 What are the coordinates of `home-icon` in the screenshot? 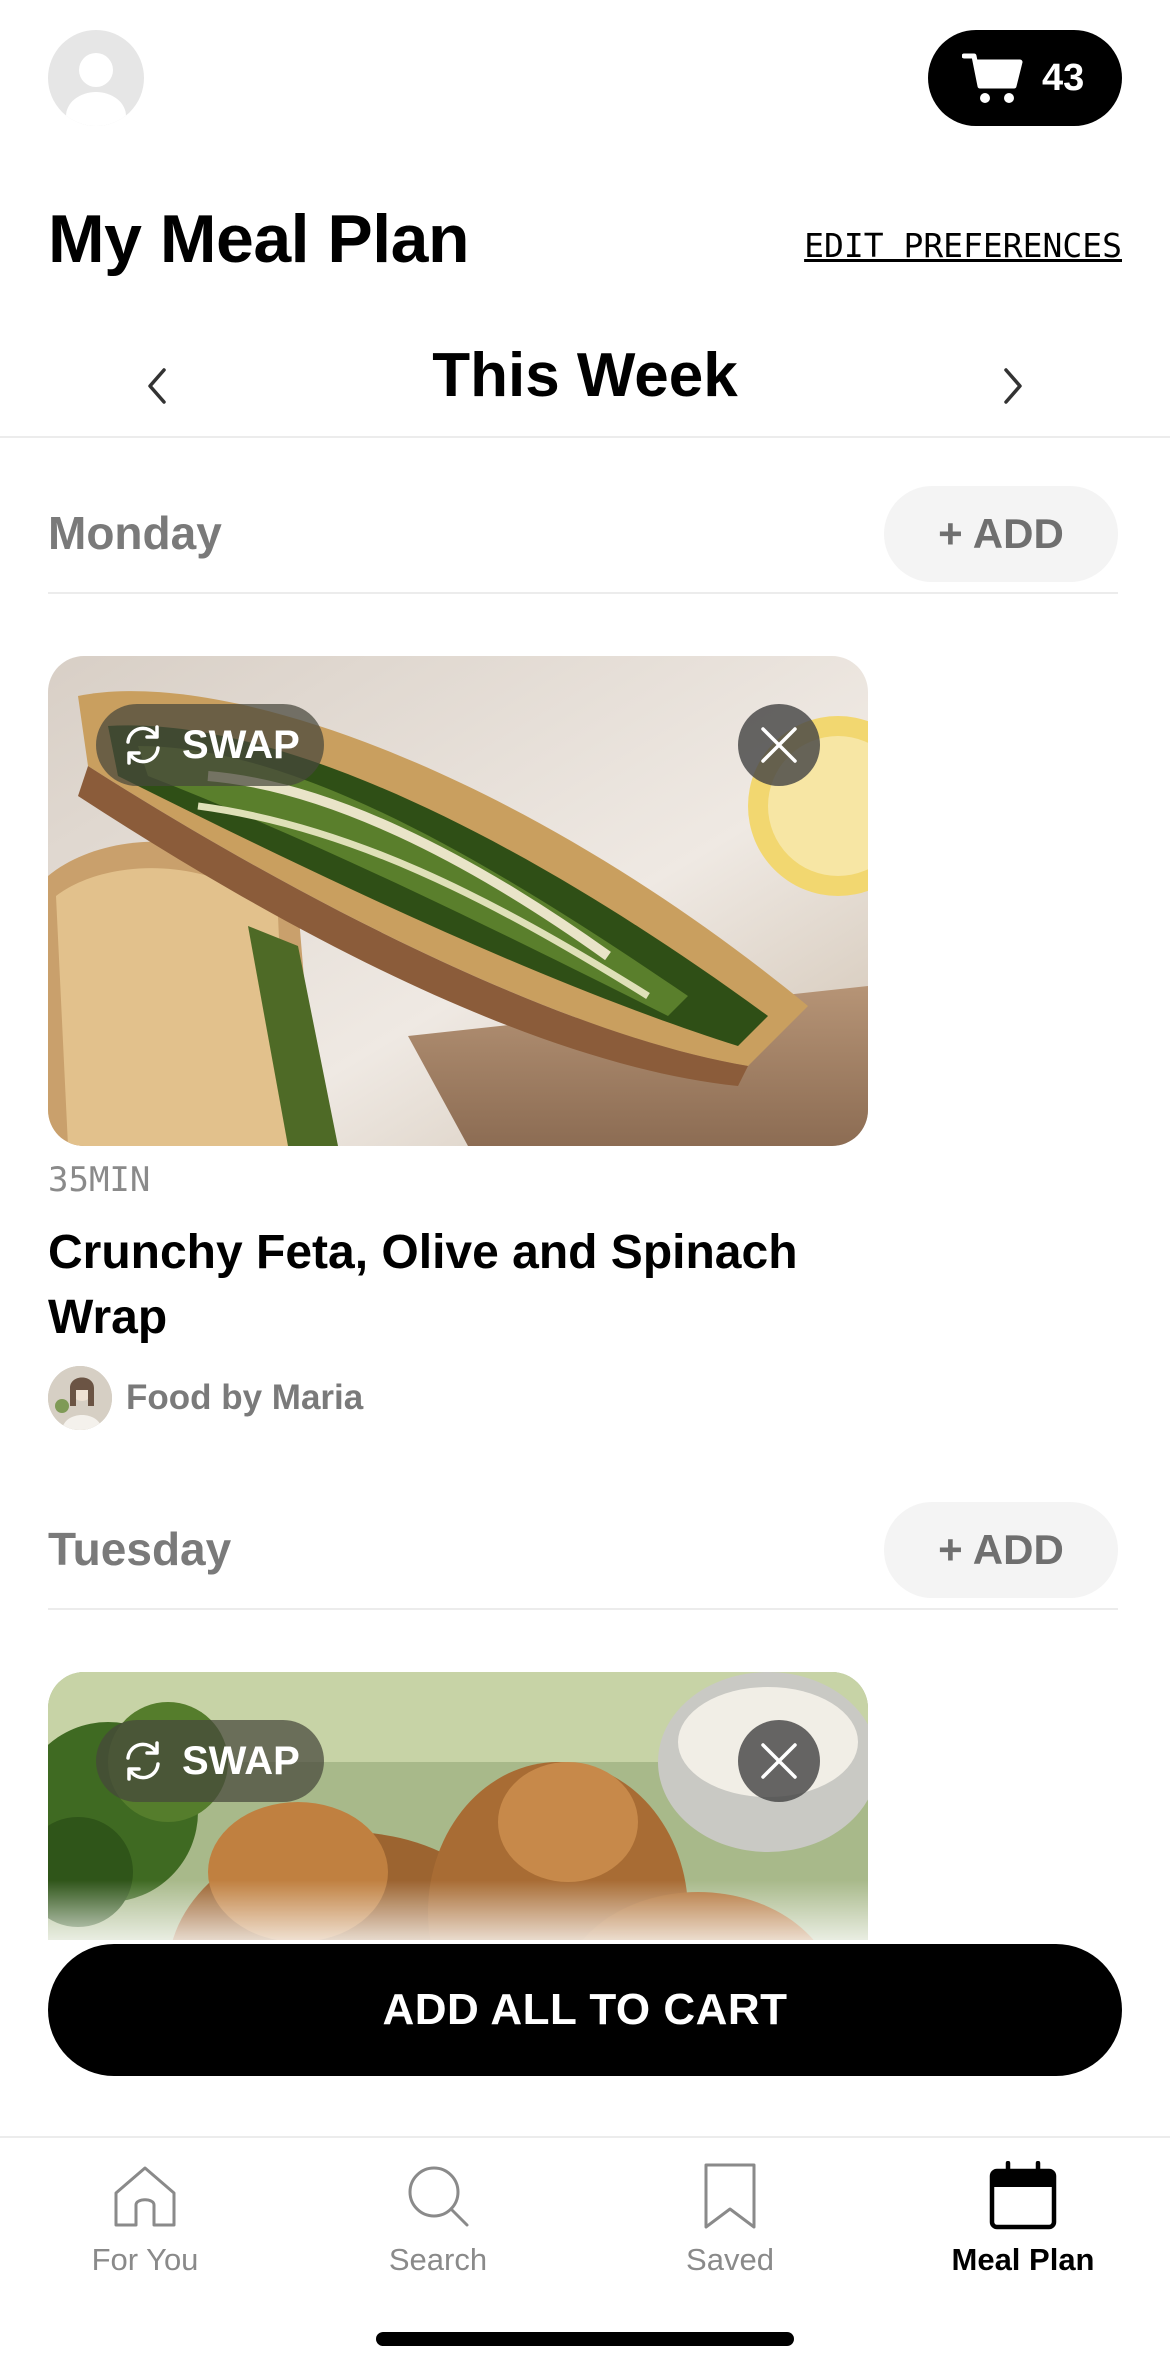 It's located at (145, 2196).